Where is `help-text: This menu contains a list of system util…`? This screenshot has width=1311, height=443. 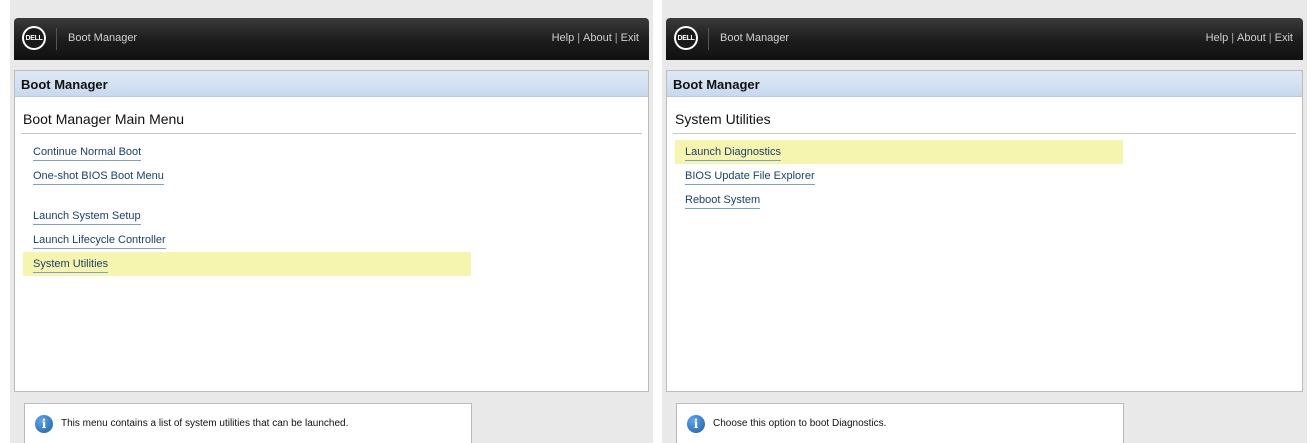 help-text: This menu contains a list of system util… is located at coordinates (205, 423).